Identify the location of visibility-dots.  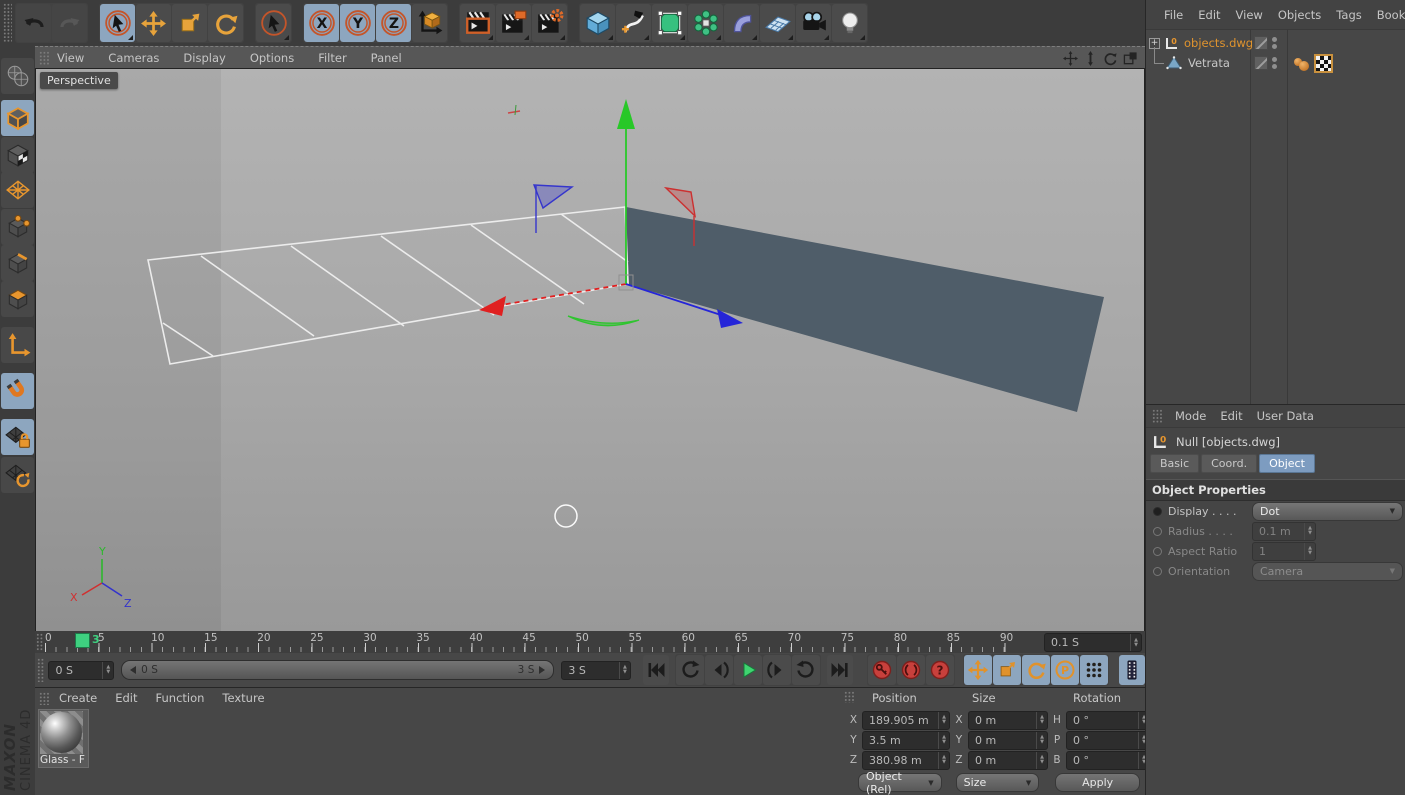
(1274, 63).